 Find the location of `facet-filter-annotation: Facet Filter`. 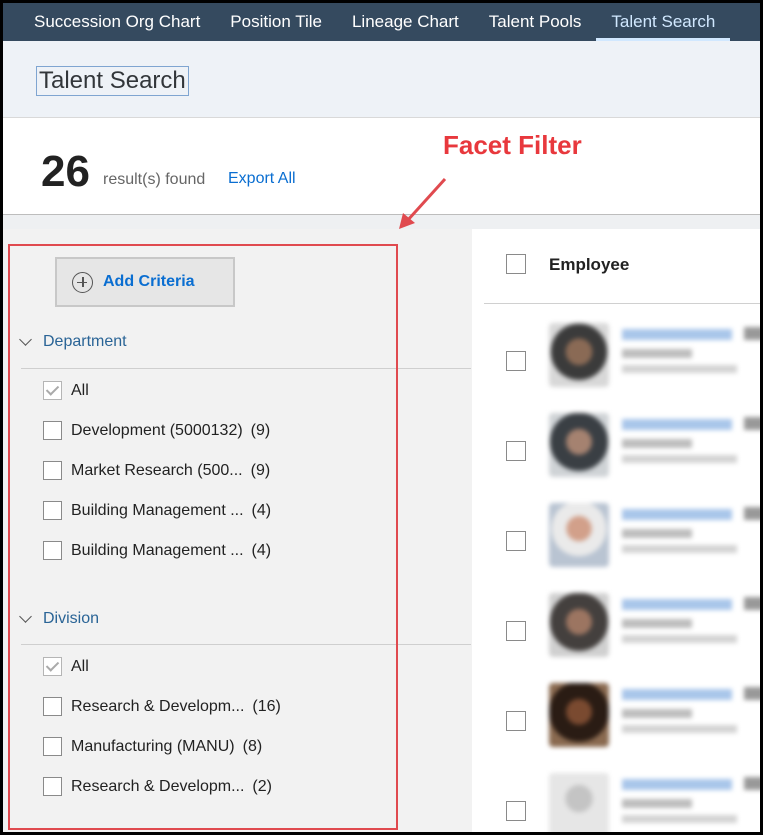

facet-filter-annotation: Facet Filter is located at coordinates (512, 145).